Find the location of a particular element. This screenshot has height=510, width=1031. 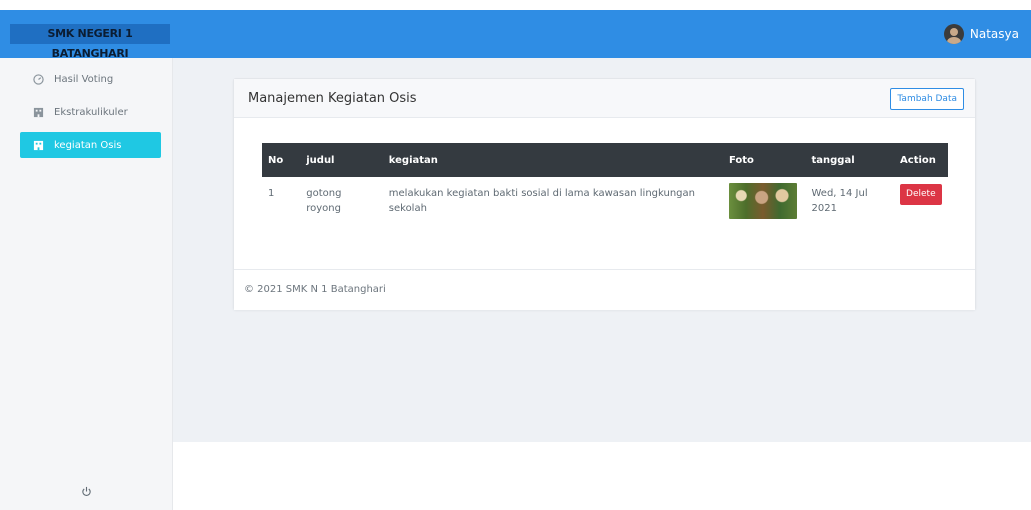

sidebar-item-label: Ekstrakulikuler is located at coordinates (91, 112).